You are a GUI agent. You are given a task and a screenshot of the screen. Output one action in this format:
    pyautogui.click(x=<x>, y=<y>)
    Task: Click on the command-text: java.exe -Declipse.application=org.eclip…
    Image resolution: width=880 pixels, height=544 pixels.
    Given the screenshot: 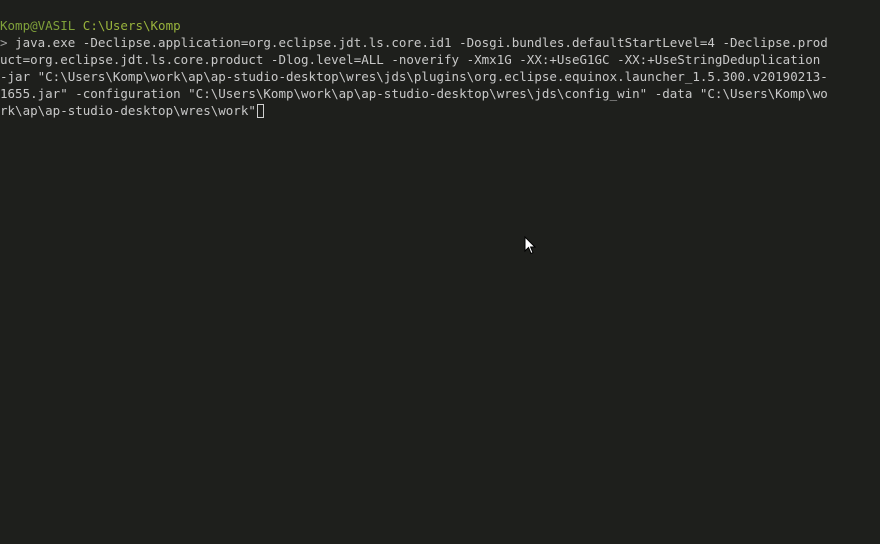 What is the action you would take?
    pyautogui.click(x=417, y=42)
    